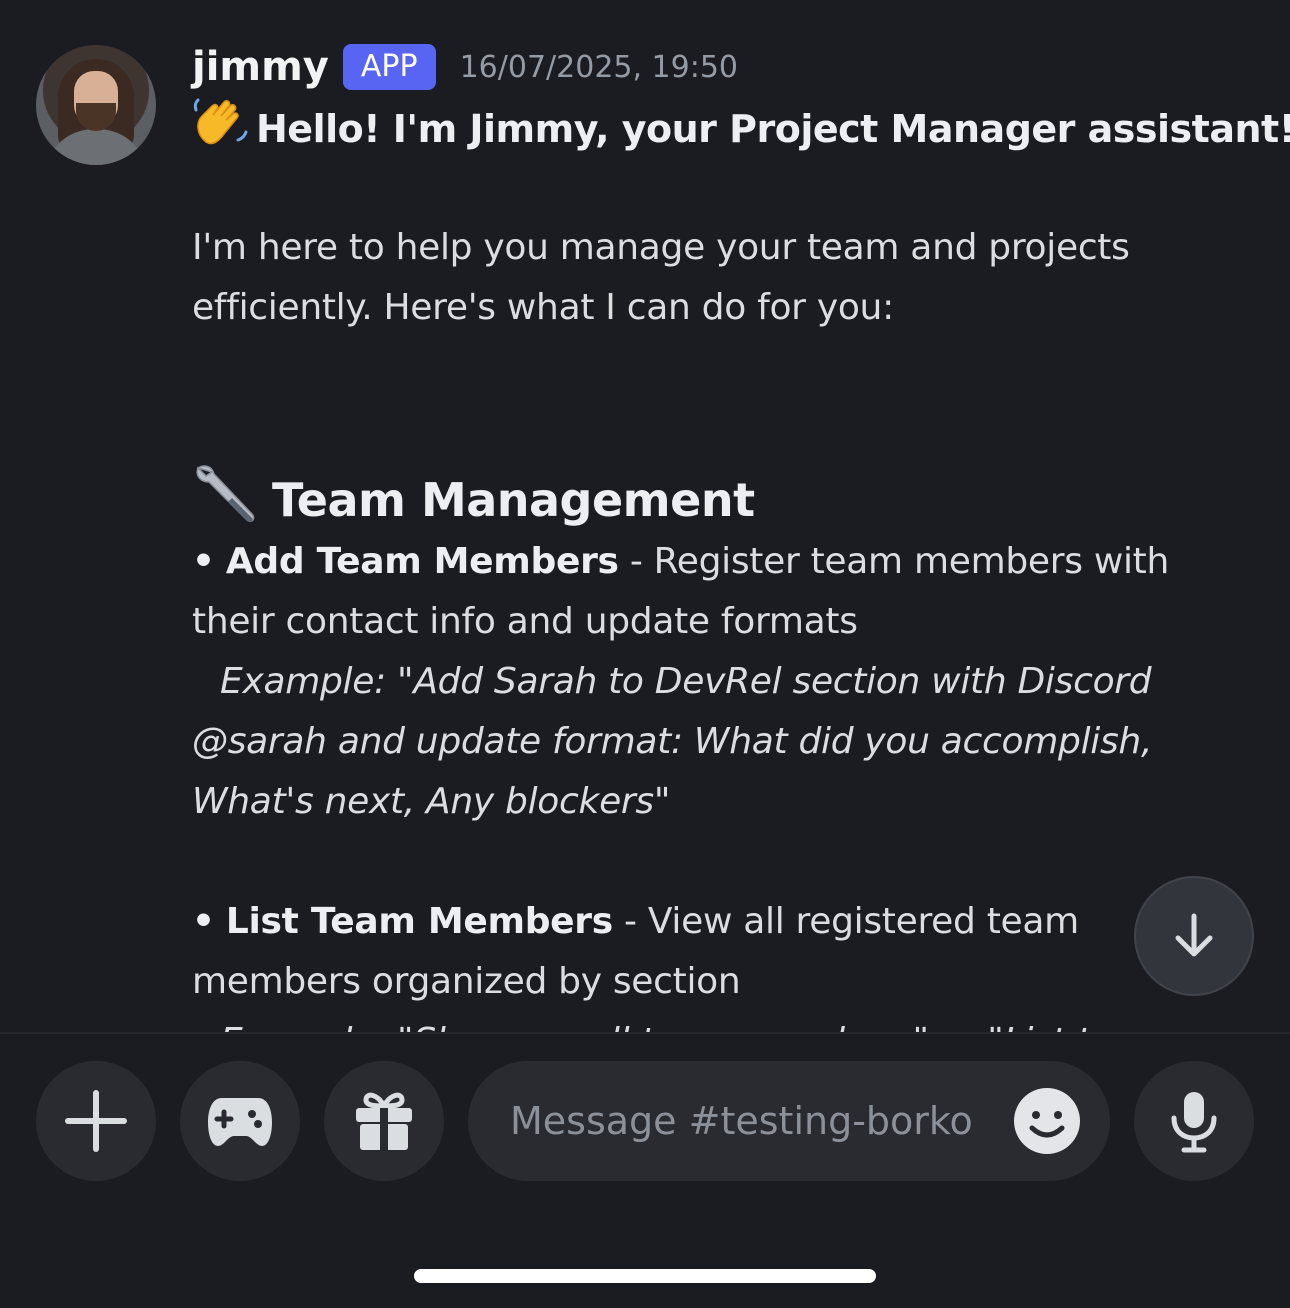 This screenshot has height=1308, width=1290. I want to click on section-heading-line: Team Management, so click(727, 497).